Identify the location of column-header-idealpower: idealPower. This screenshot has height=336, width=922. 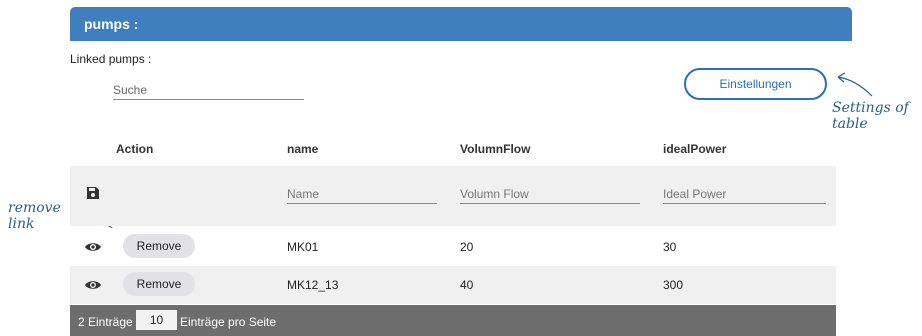
(694, 149).